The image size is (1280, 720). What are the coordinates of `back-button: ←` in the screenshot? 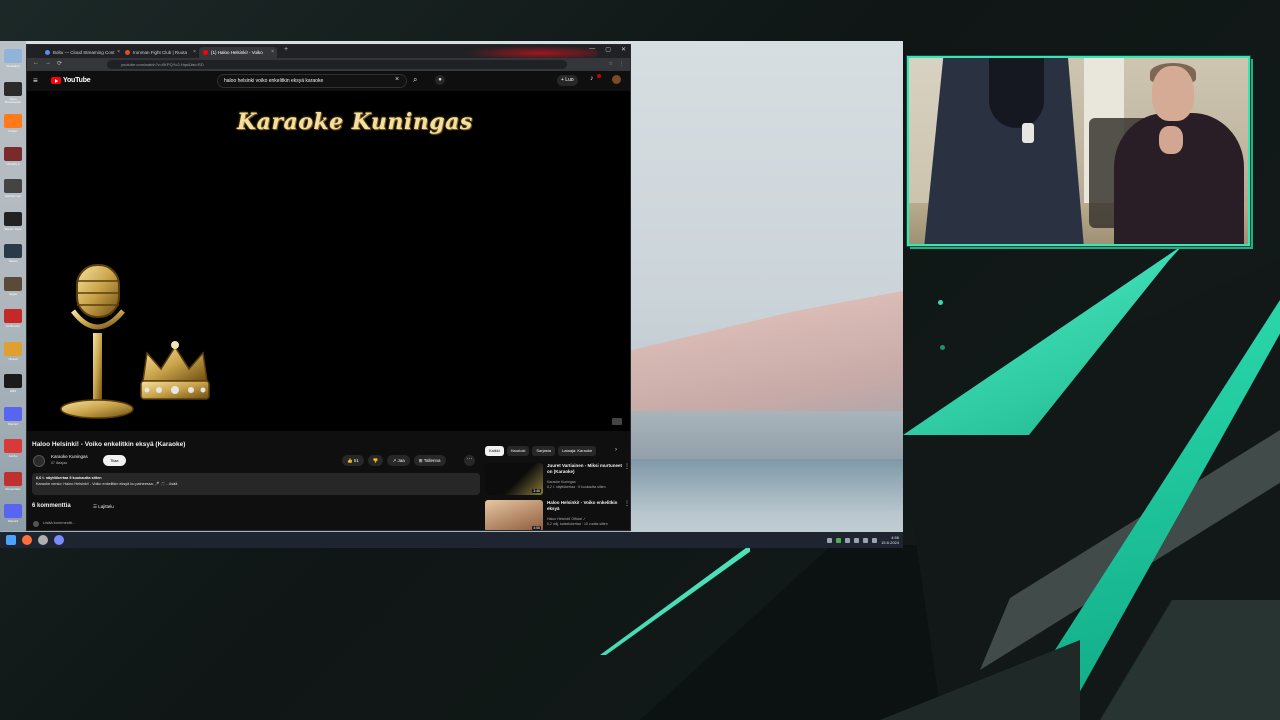 It's located at (36, 63).